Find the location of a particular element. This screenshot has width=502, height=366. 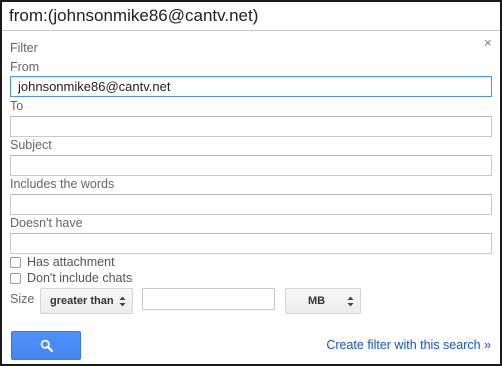

has-attachment-row: Has attachment is located at coordinates (62, 262).